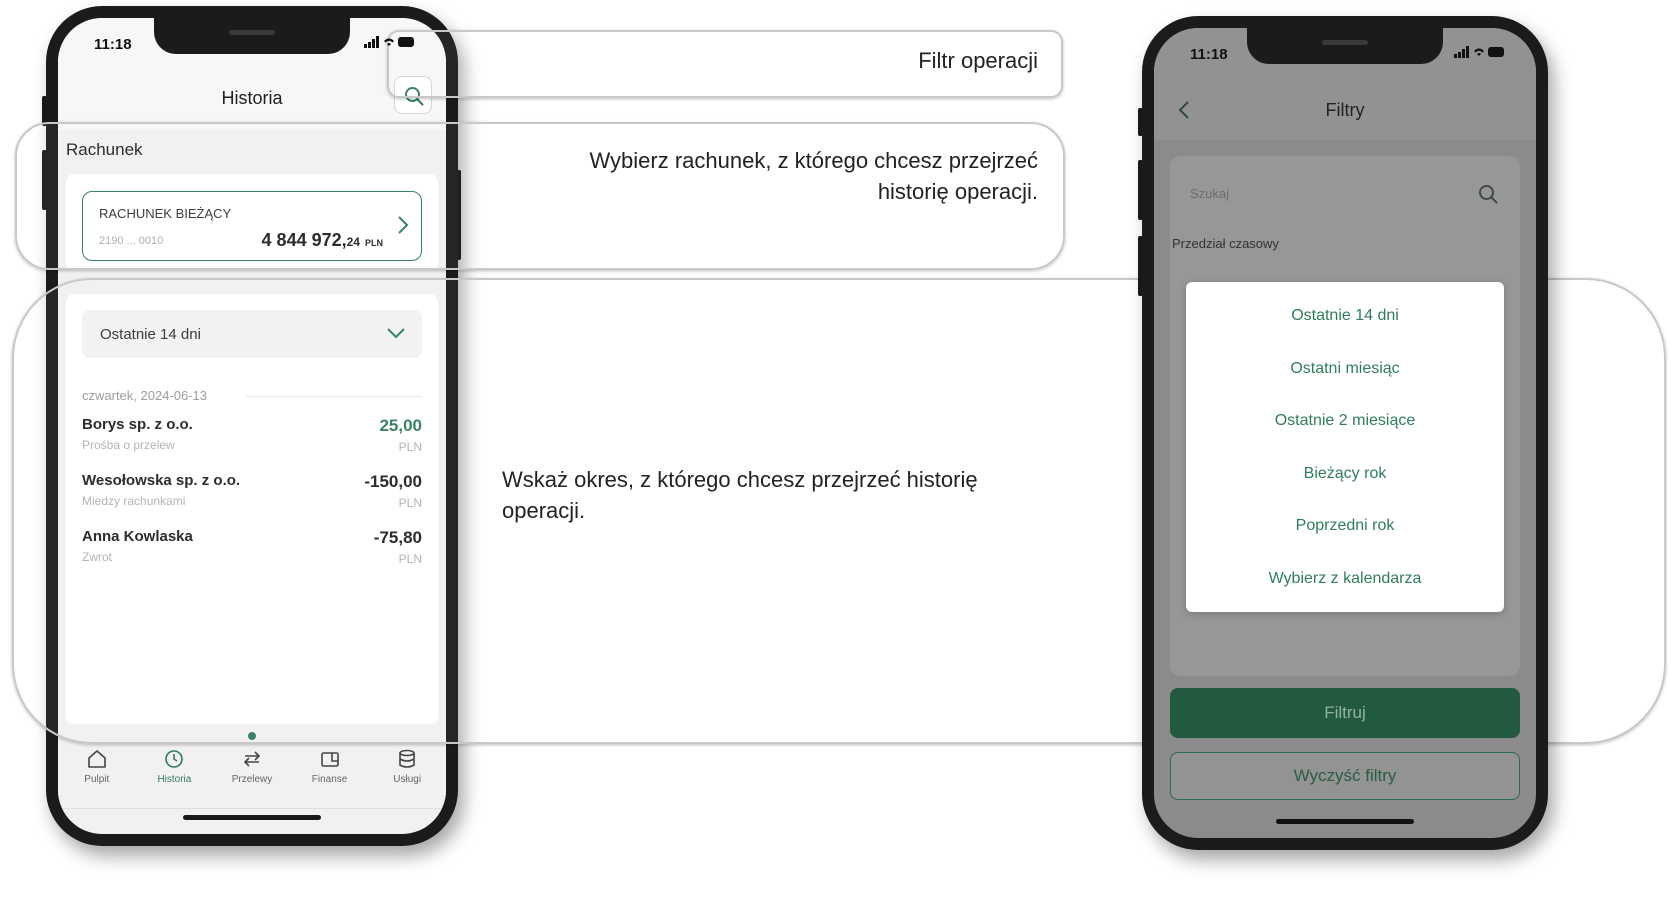 The width and height of the screenshot is (1668, 905). I want to click on nav-label: Usługi, so click(407, 779).